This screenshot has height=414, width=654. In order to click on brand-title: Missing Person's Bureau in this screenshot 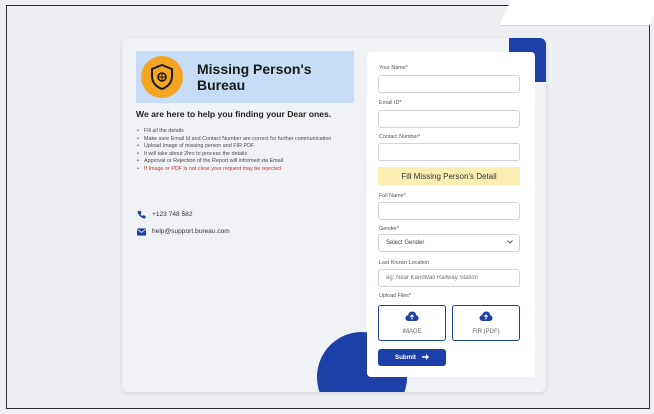, I will do `click(254, 77)`.